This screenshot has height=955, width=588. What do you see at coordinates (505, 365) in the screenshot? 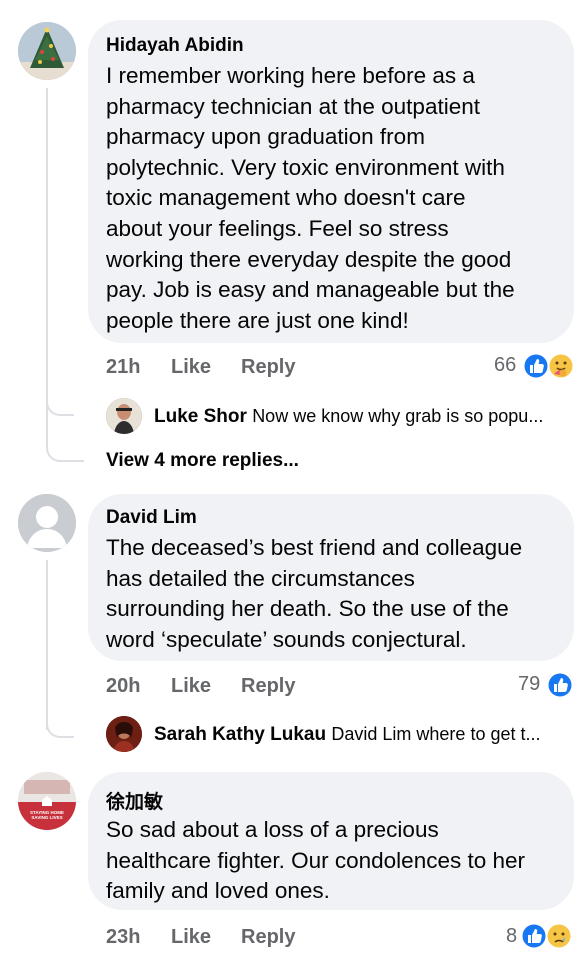
I see `reaction-count: 66` at bounding box center [505, 365].